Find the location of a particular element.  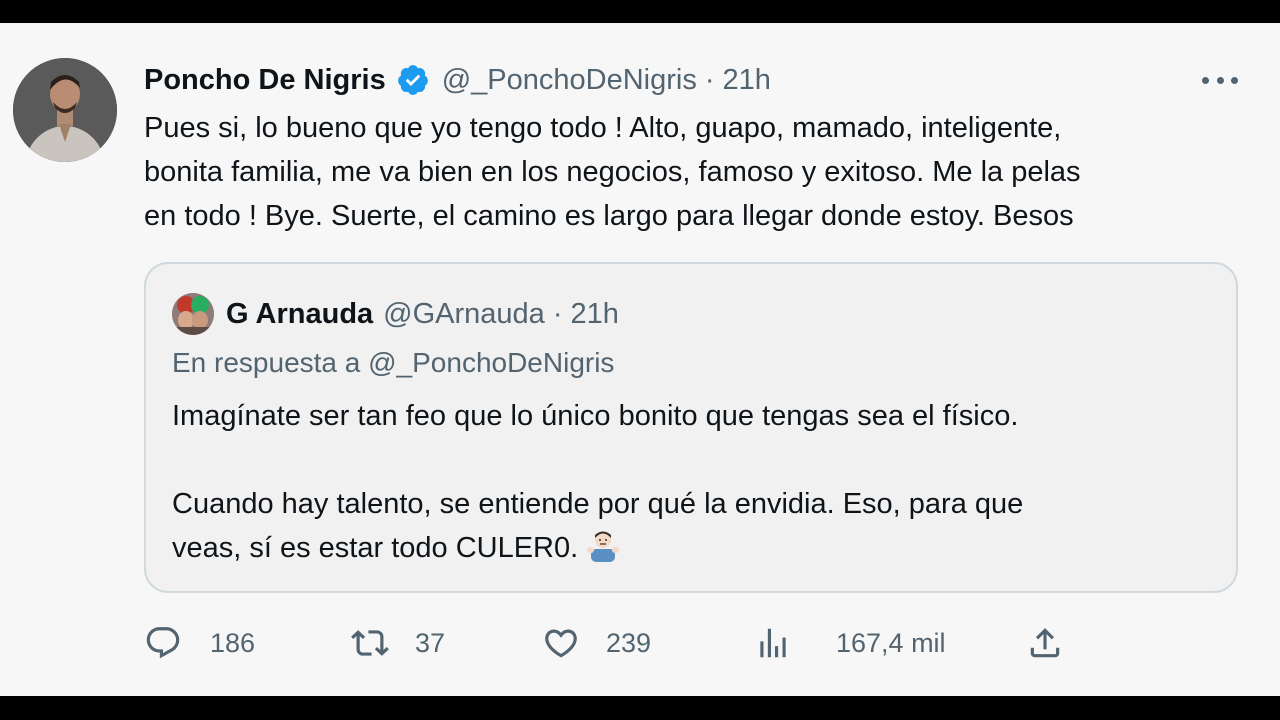

tweet-header: Poncho De Nigris @_PonchoDeNigris · 21h is located at coordinates (457, 80).